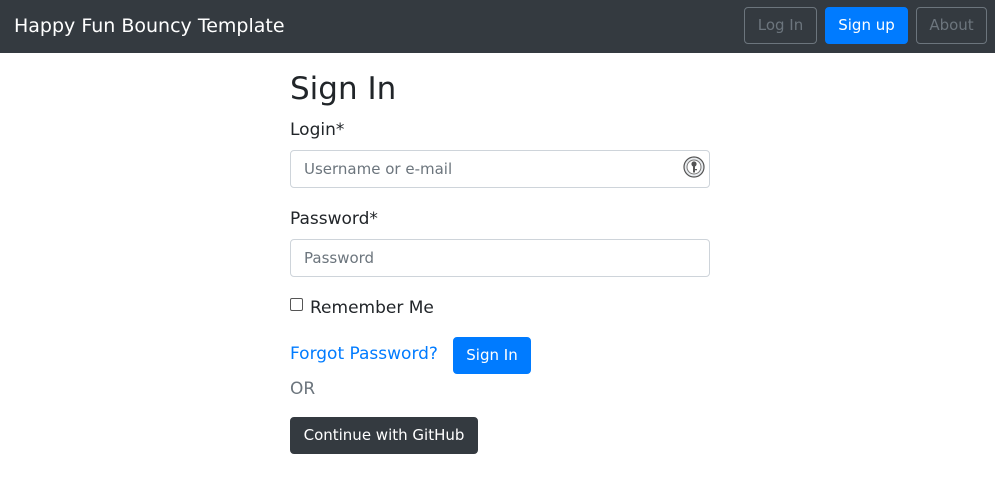 This screenshot has width=995, height=504. Describe the element at coordinates (866, 25) in the screenshot. I see `signup-nav-button: Sign up` at that location.